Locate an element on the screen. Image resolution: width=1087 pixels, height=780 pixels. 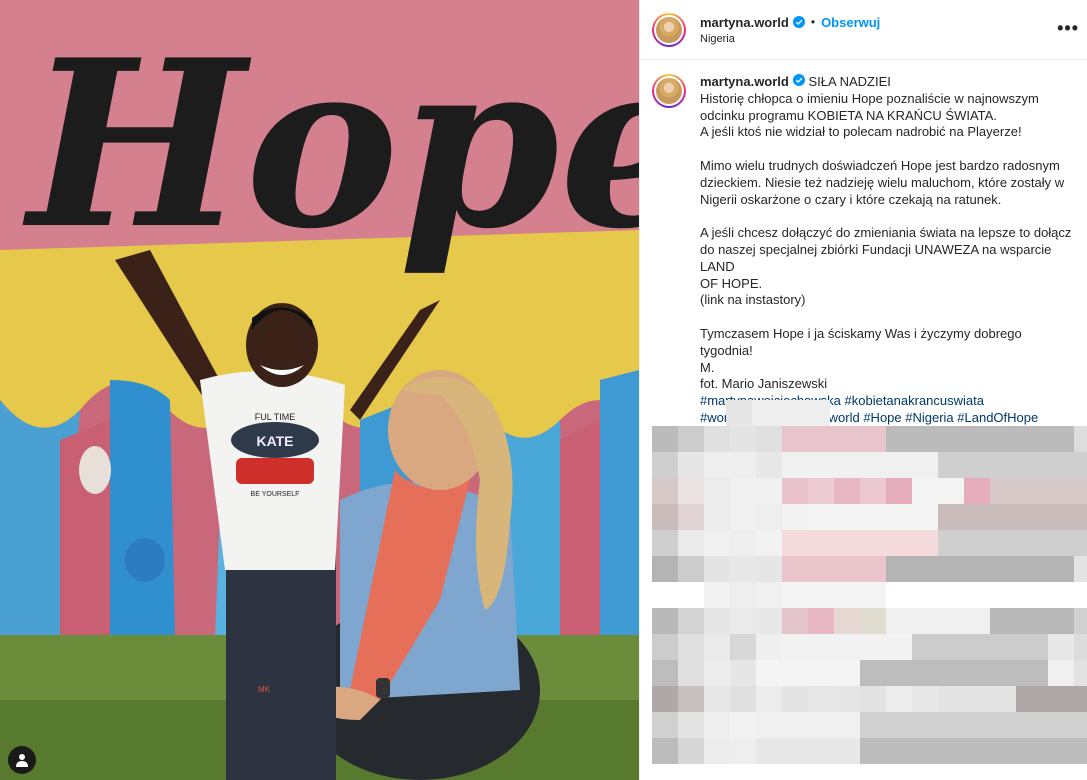
avatar-ring-inner is located at coordinates (669, 29).